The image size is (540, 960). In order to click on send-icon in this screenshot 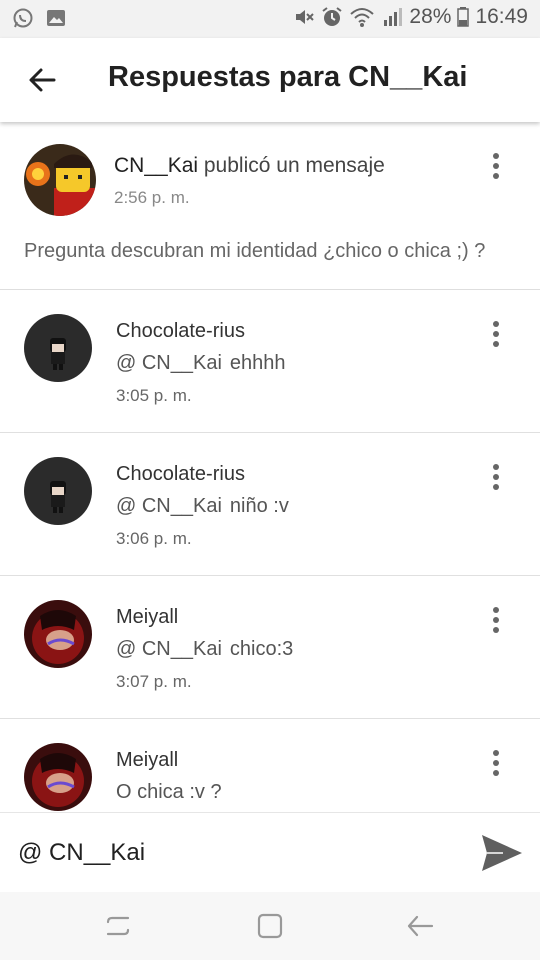, I will do `click(502, 853)`.